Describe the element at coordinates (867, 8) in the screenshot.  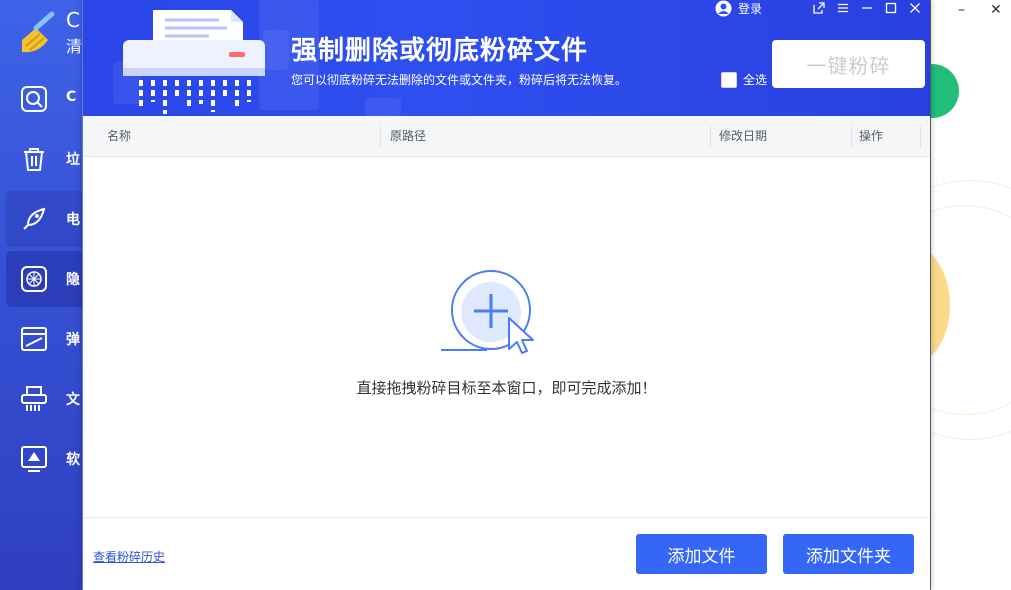
I see `minimize-icon` at that location.